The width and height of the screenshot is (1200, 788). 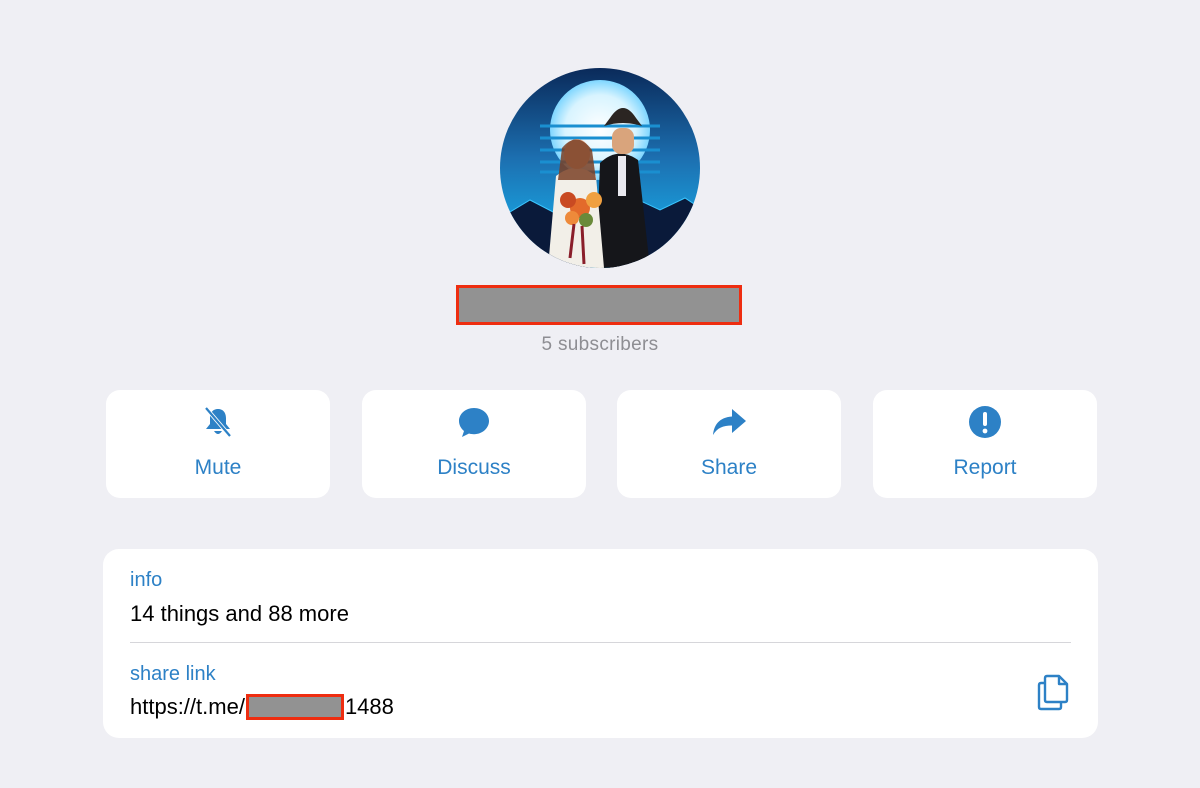 I want to click on subscriber-count: 5 subscribers, so click(x=600, y=344).